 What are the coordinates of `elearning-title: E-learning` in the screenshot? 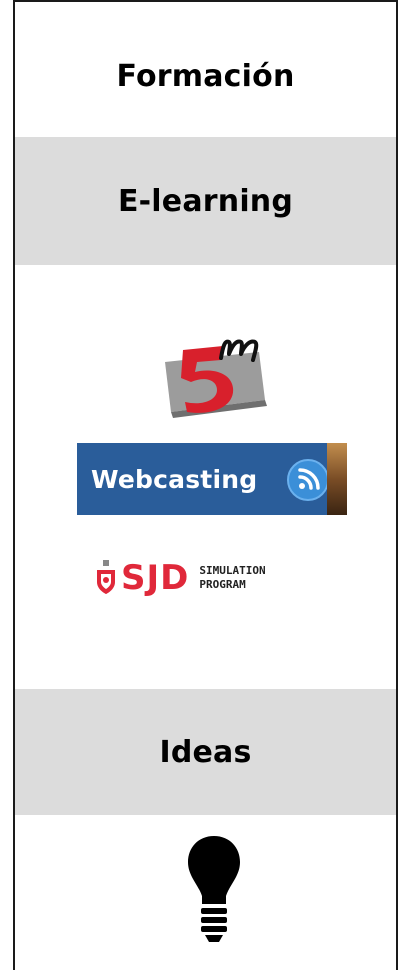 It's located at (205, 201).